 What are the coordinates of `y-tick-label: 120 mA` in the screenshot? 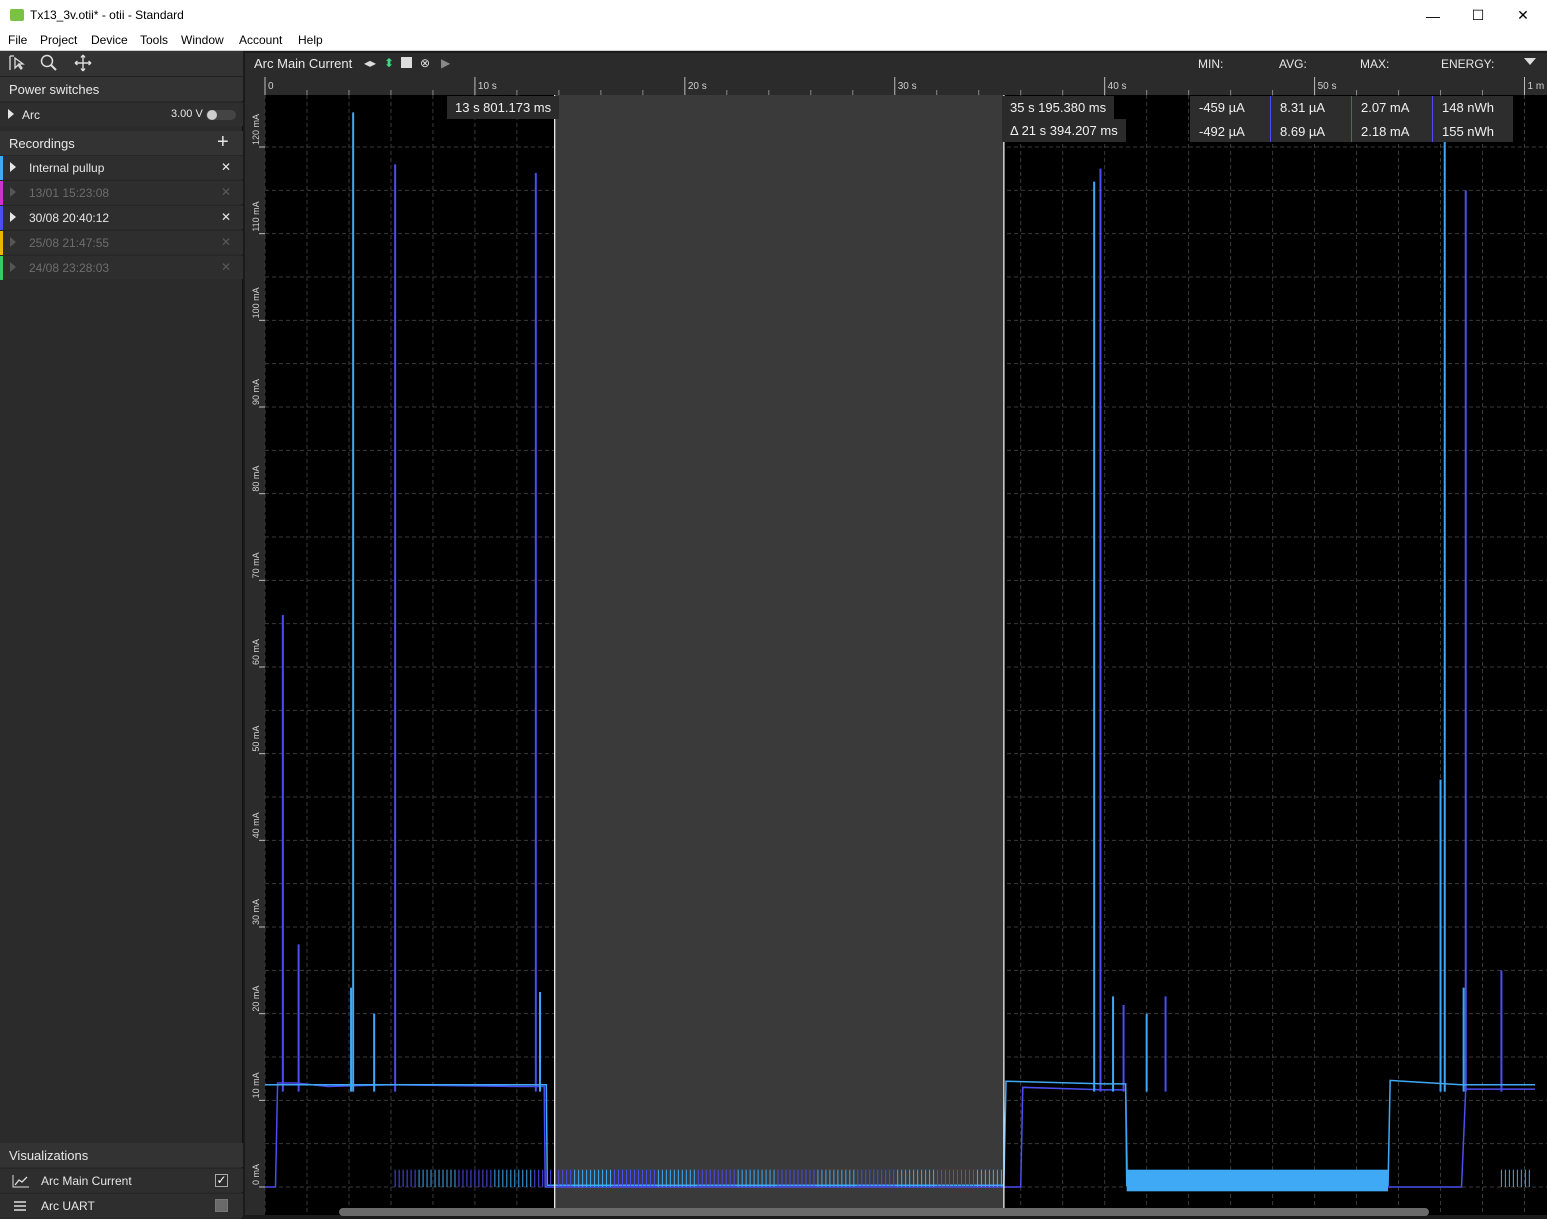 It's located at (256, 129).